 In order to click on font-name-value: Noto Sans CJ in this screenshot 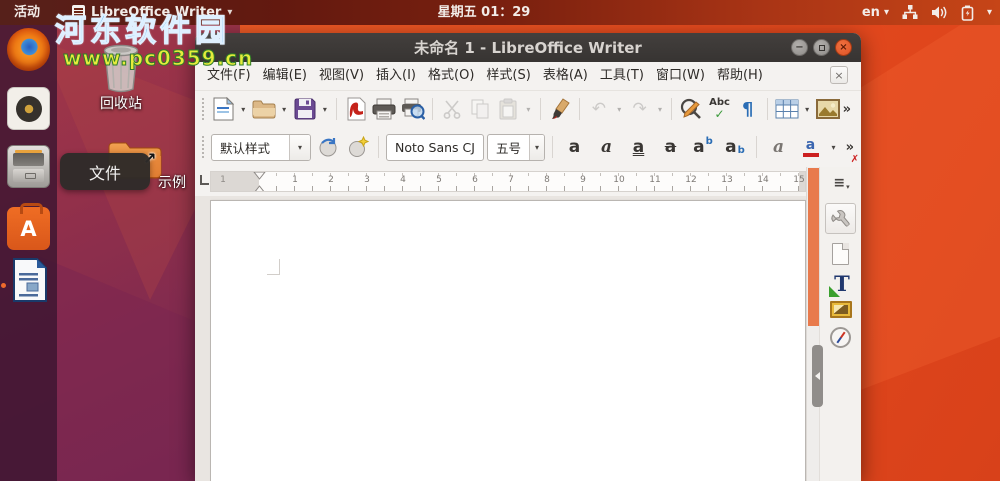, I will do `click(435, 147)`.